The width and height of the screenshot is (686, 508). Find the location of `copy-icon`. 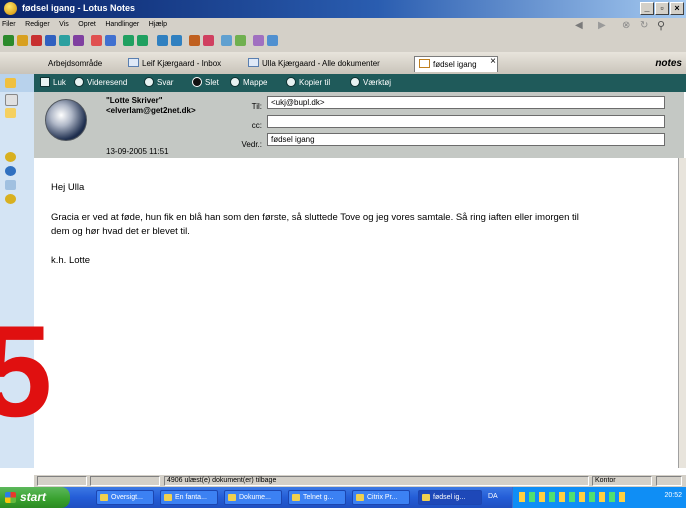

copy-icon is located at coordinates (64, 40).